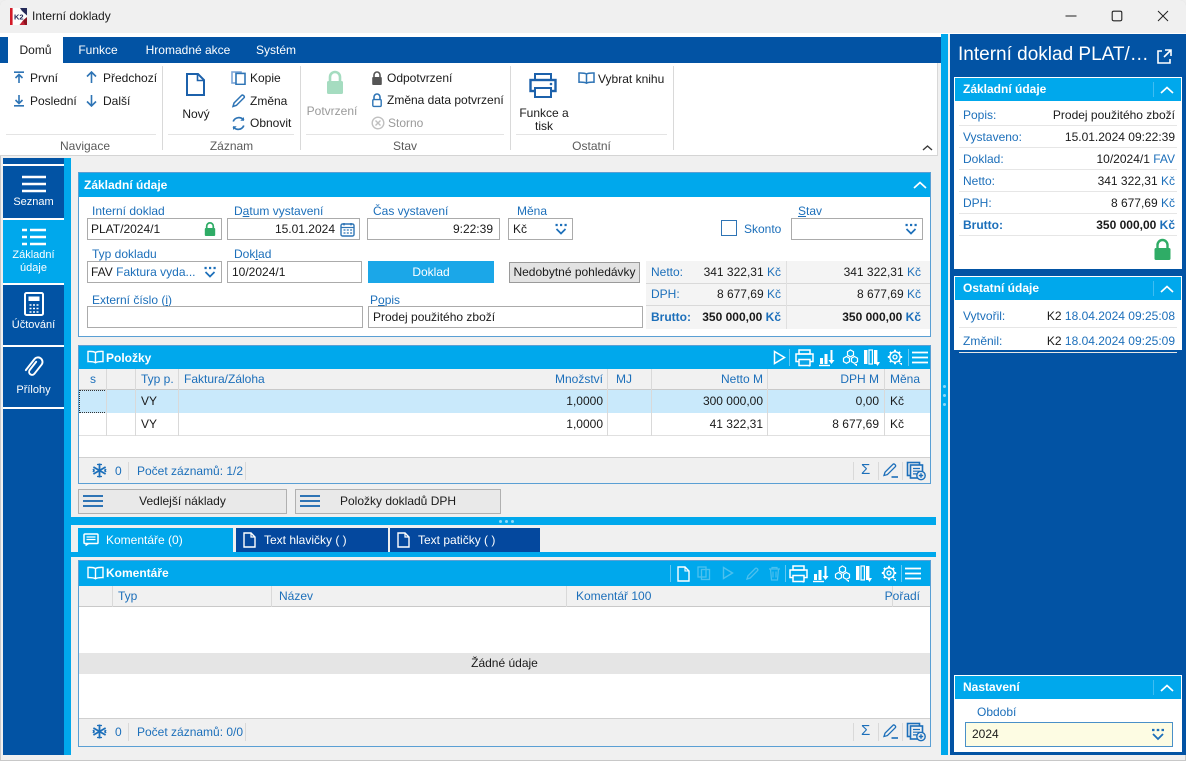 The height and width of the screenshot is (761, 1186). I want to click on svg-text: K2, so click(19, 17).